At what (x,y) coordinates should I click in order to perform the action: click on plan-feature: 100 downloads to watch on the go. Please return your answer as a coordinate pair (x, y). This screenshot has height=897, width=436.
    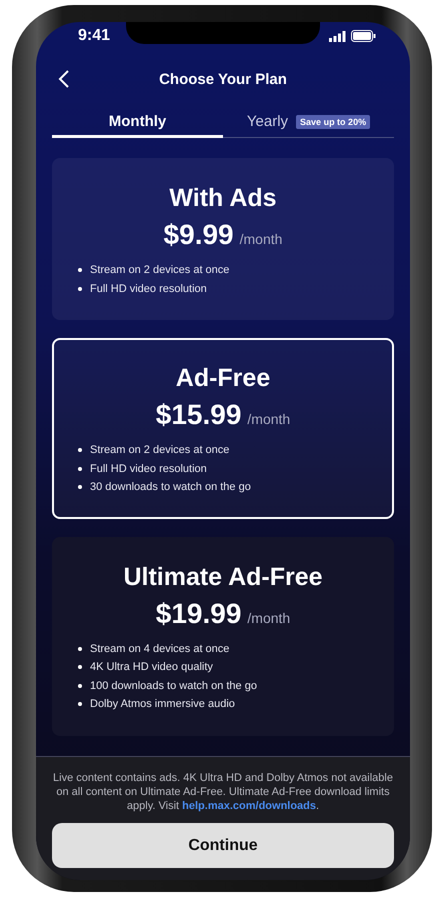
    Looking at the image, I should click on (173, 686).